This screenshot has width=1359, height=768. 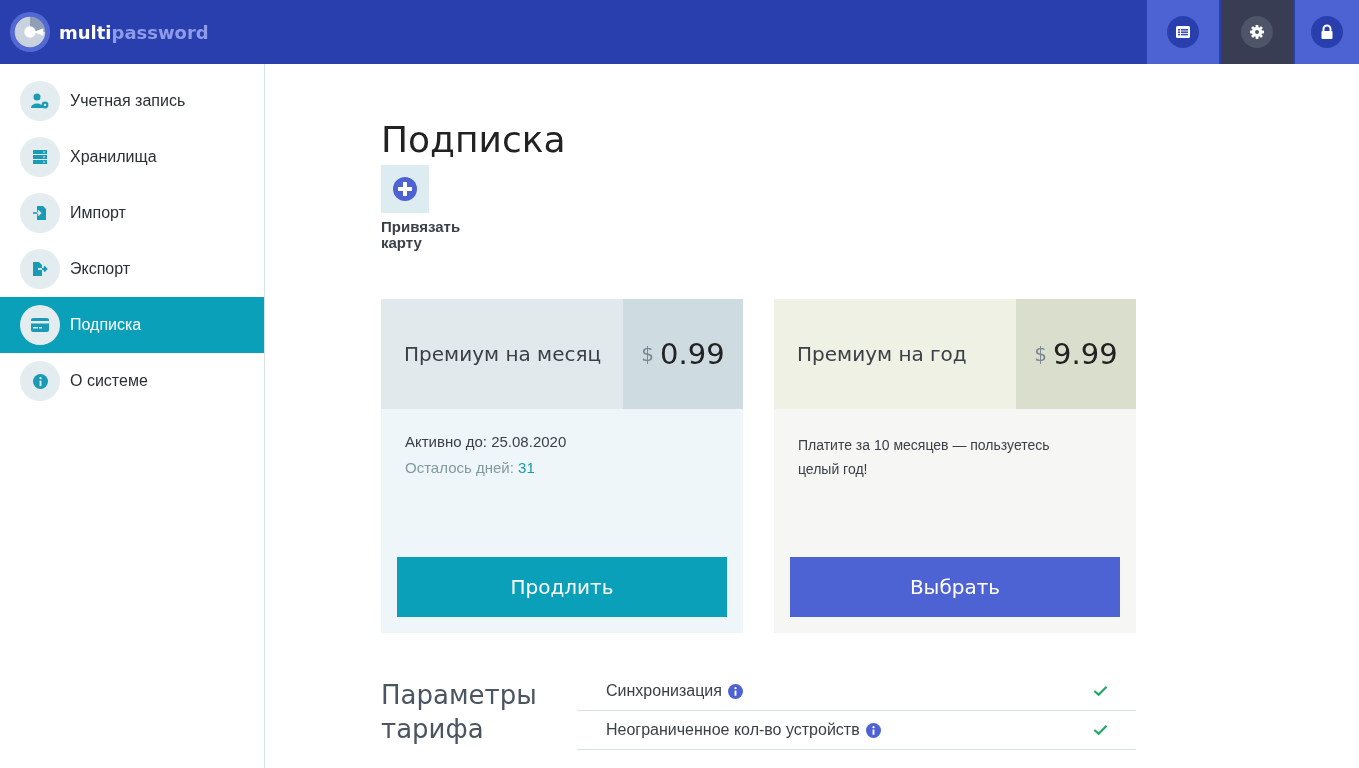 I want to click on list-icon, so click(x=1183, y=32).